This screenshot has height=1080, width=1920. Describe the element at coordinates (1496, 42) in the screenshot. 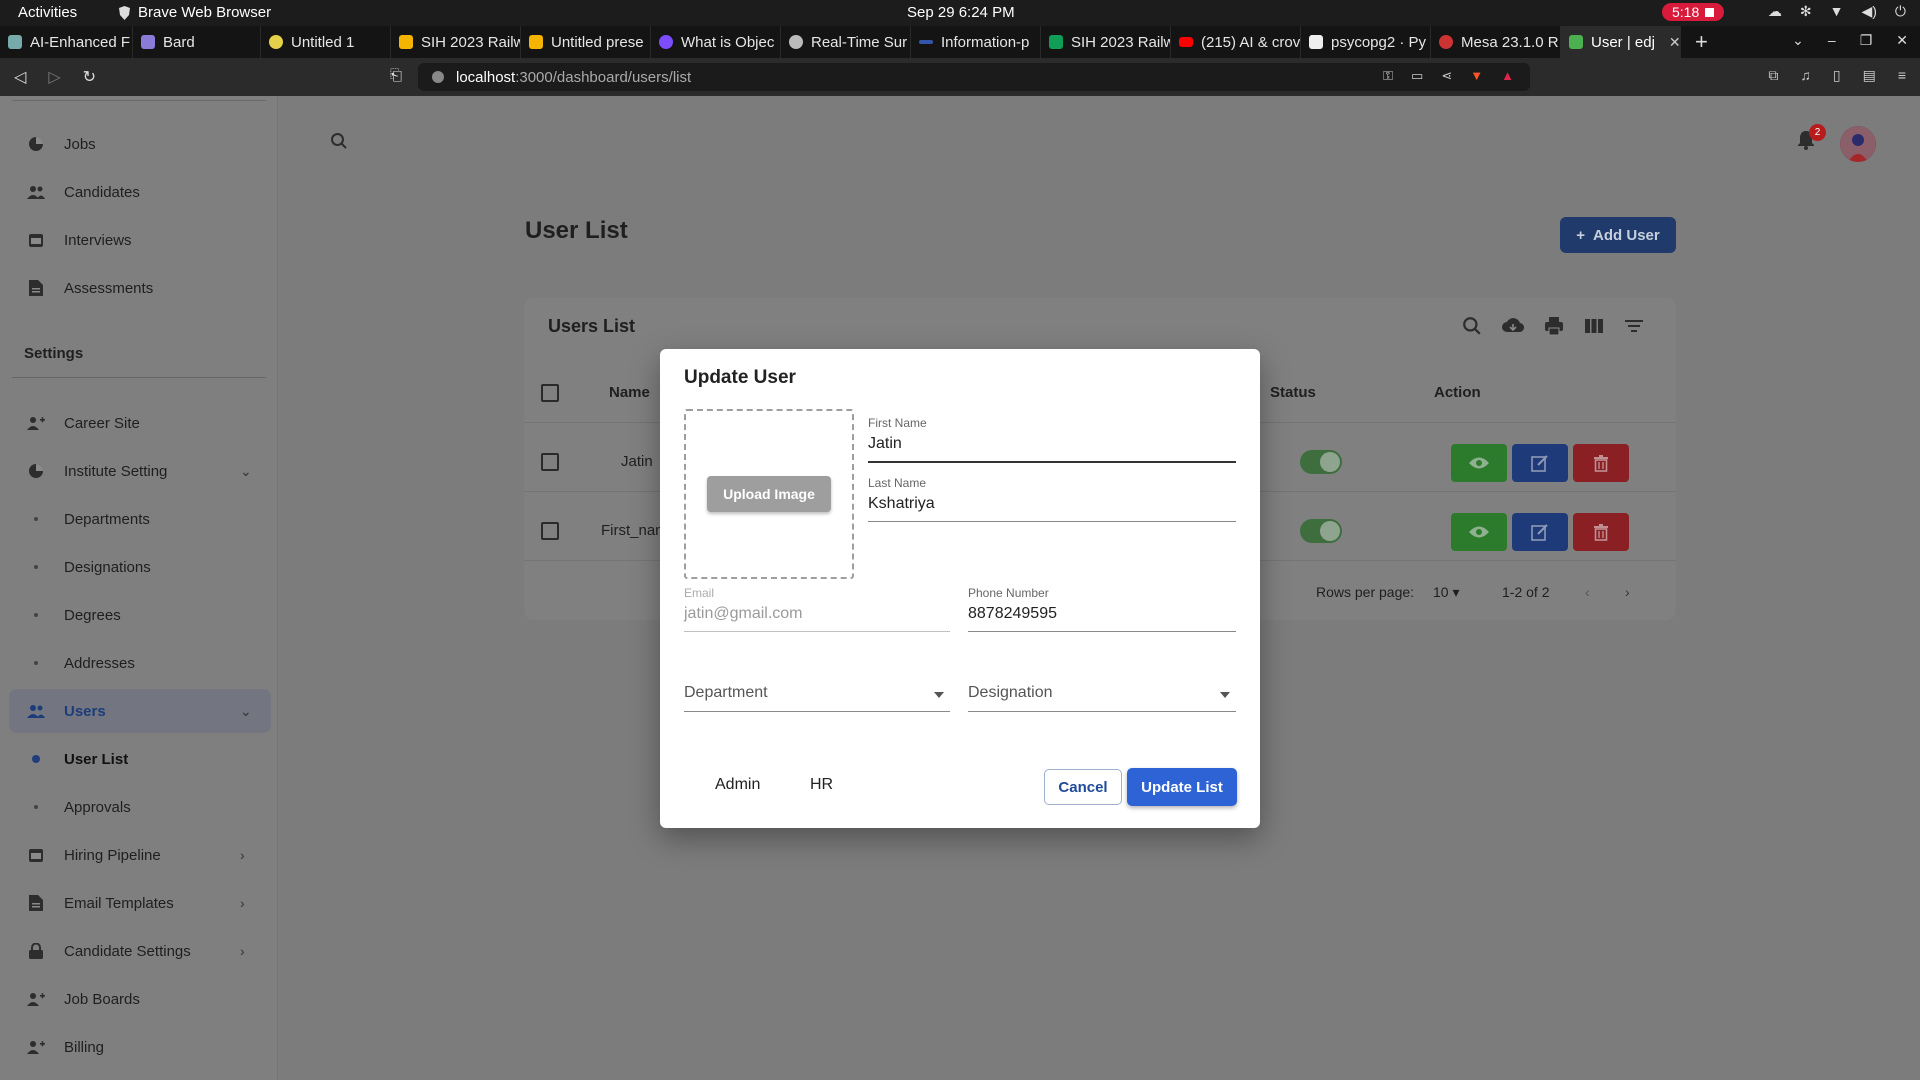

I see `browser-tab: Mesa 23.1.0 R` at that location.